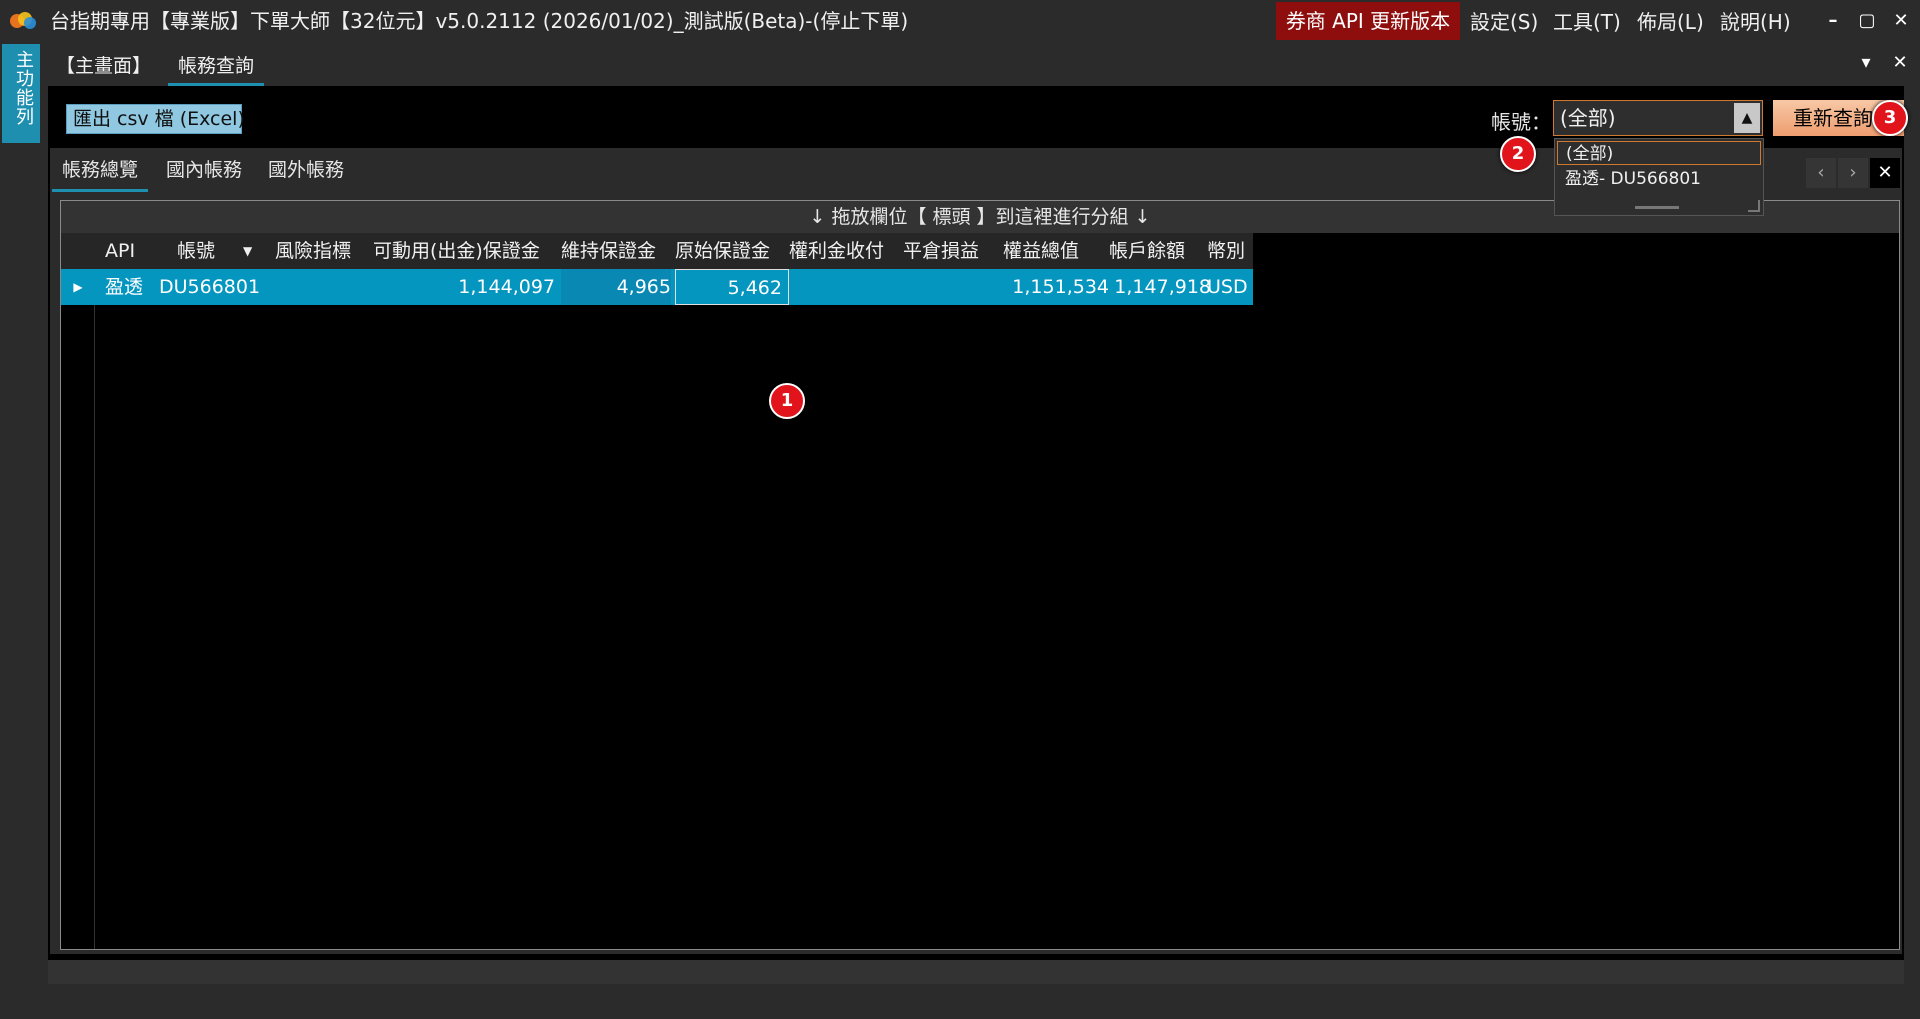 The image size is (1920, 1019). I want to click on callout-2: 2, so click(1518, 154).